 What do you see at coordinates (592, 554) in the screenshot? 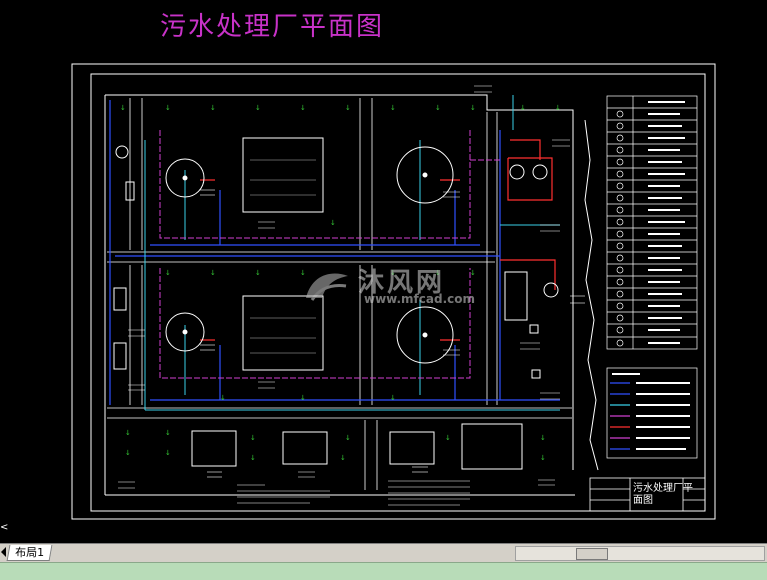
I see `horizontal-scroll-thumb` at bounding box center [592, 554].